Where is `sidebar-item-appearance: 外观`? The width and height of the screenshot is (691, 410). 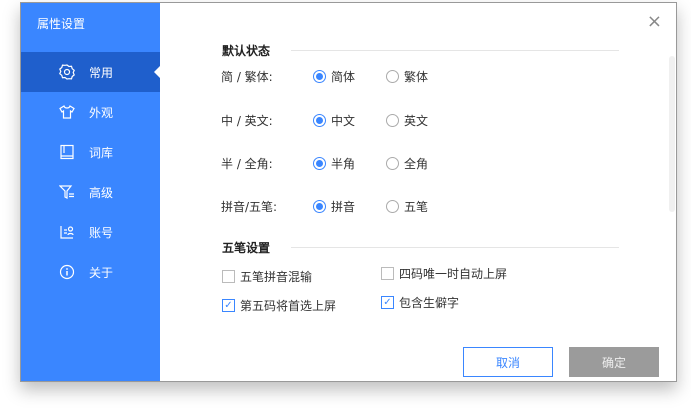 sidebar-item-appearance: 外观 is located at coordinates (90, 112).